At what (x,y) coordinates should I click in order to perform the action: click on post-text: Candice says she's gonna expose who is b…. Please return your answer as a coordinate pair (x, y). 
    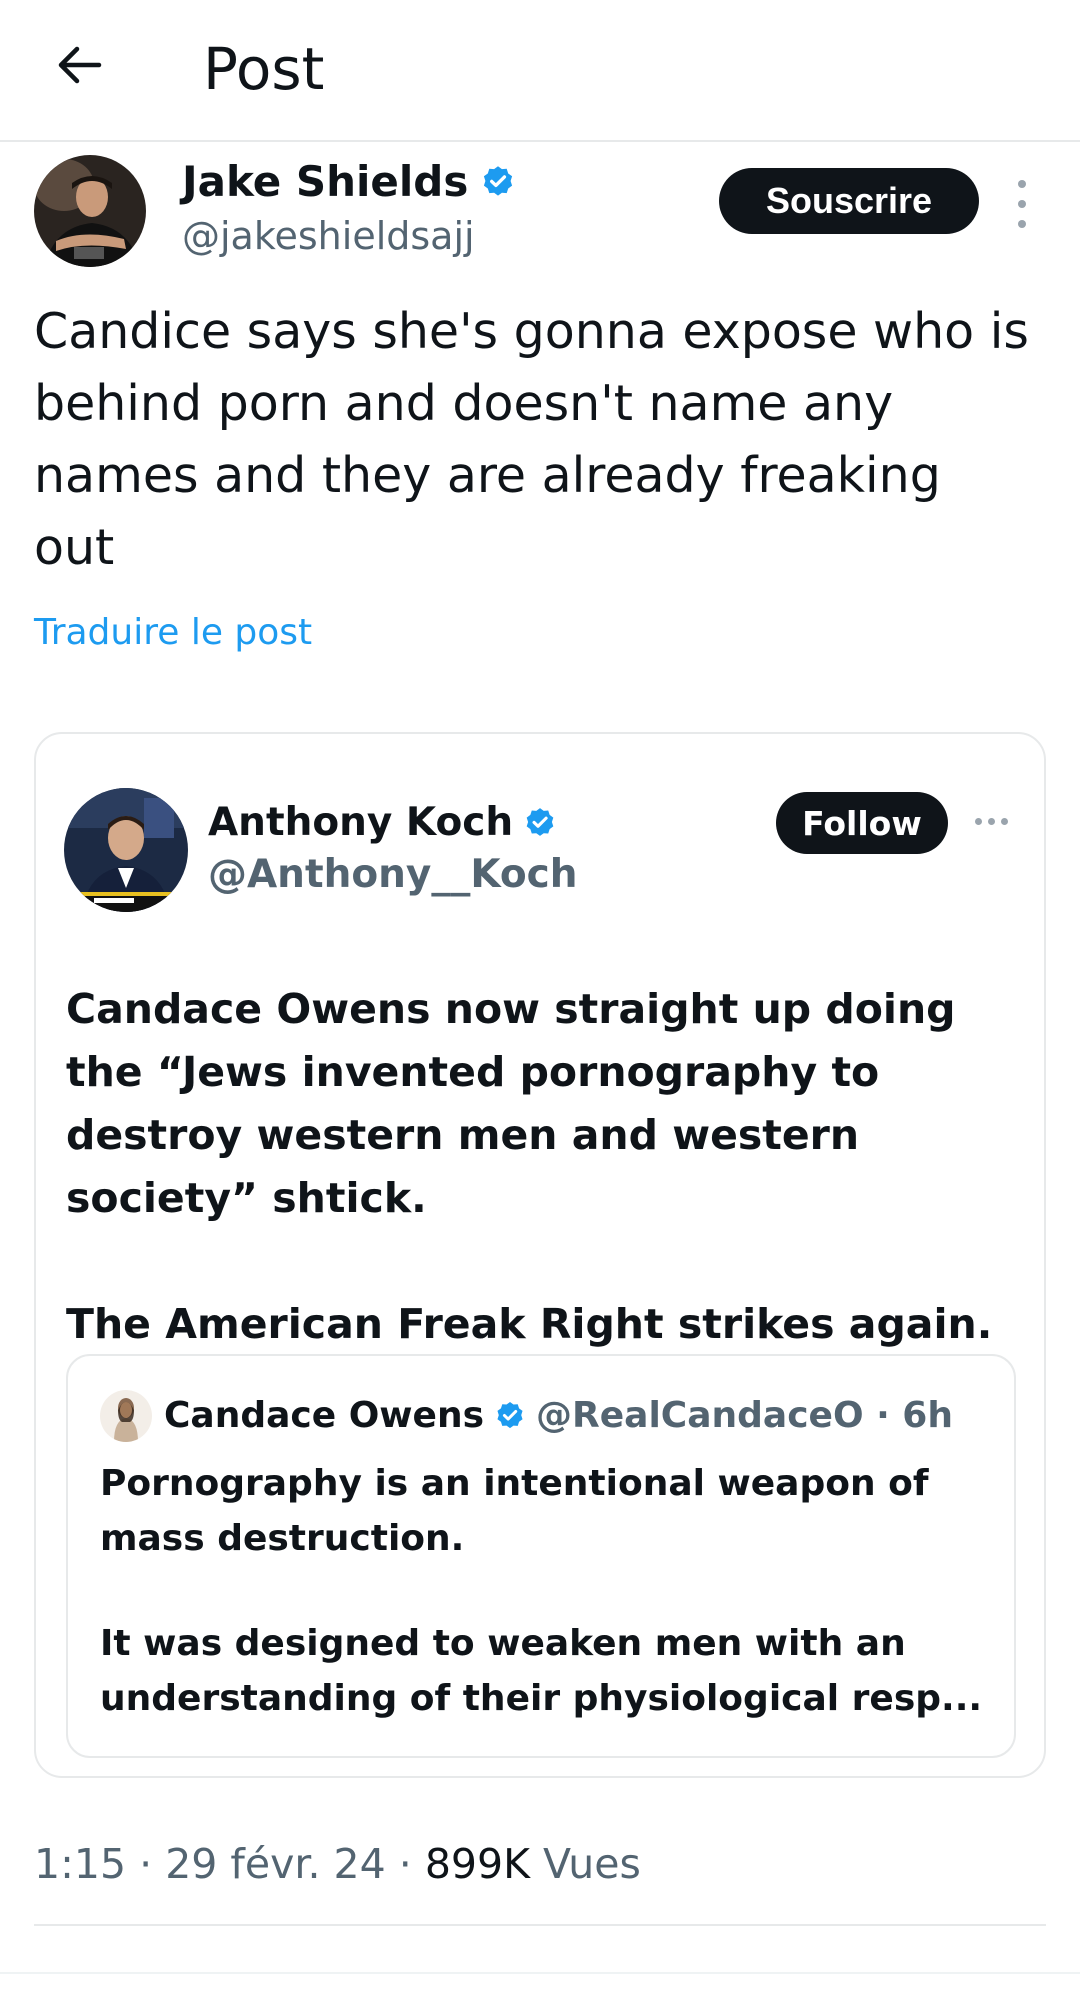
    Looking at the image, I should click on (531, 439).